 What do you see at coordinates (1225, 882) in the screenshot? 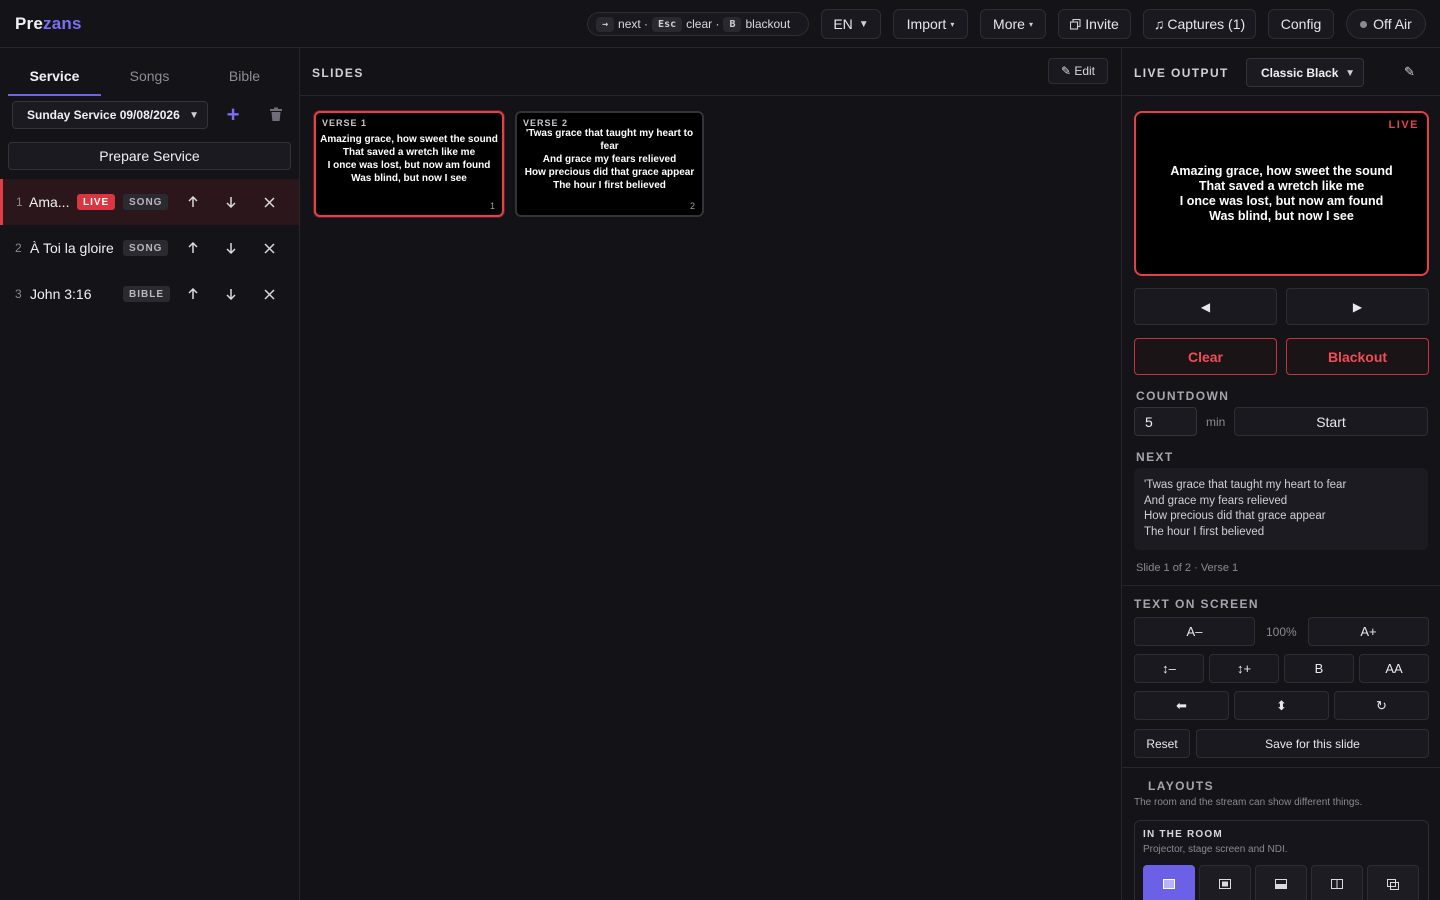
I see `layout-center-button` at bounding box center [1225, 882].